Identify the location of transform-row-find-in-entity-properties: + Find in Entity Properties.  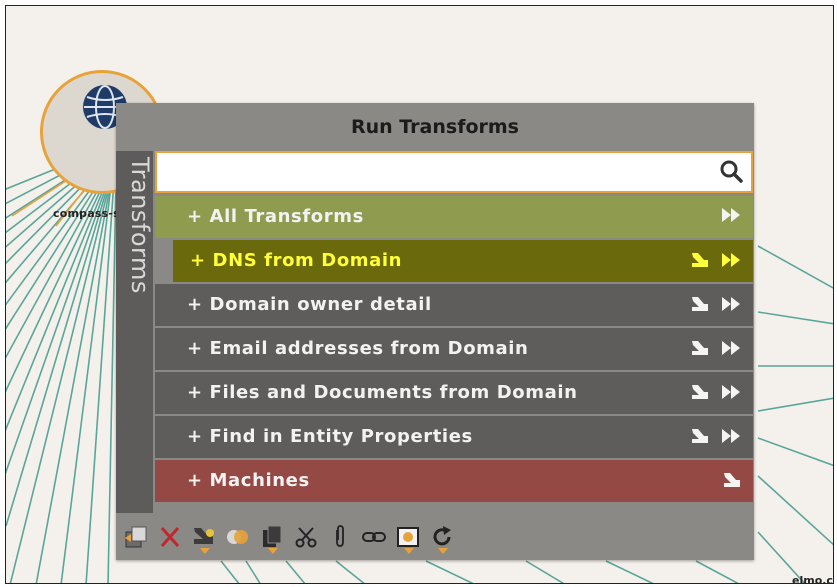
(454, 437).